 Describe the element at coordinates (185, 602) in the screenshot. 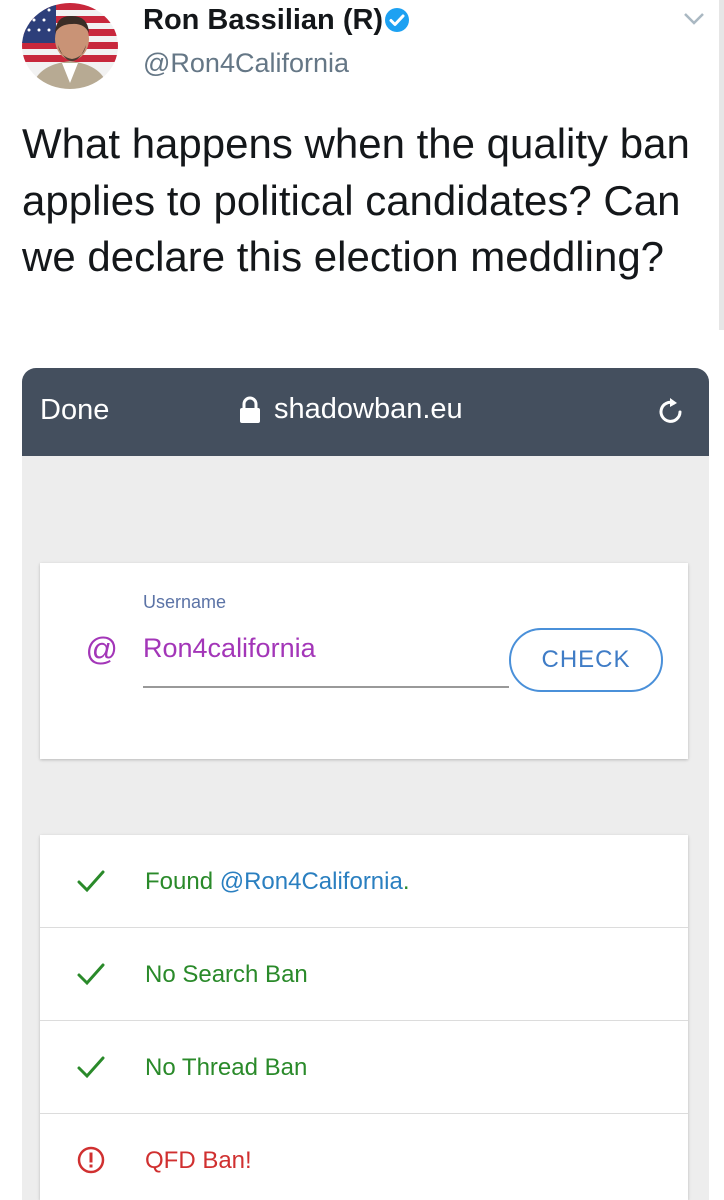

I see `username-label: Username` at that location.